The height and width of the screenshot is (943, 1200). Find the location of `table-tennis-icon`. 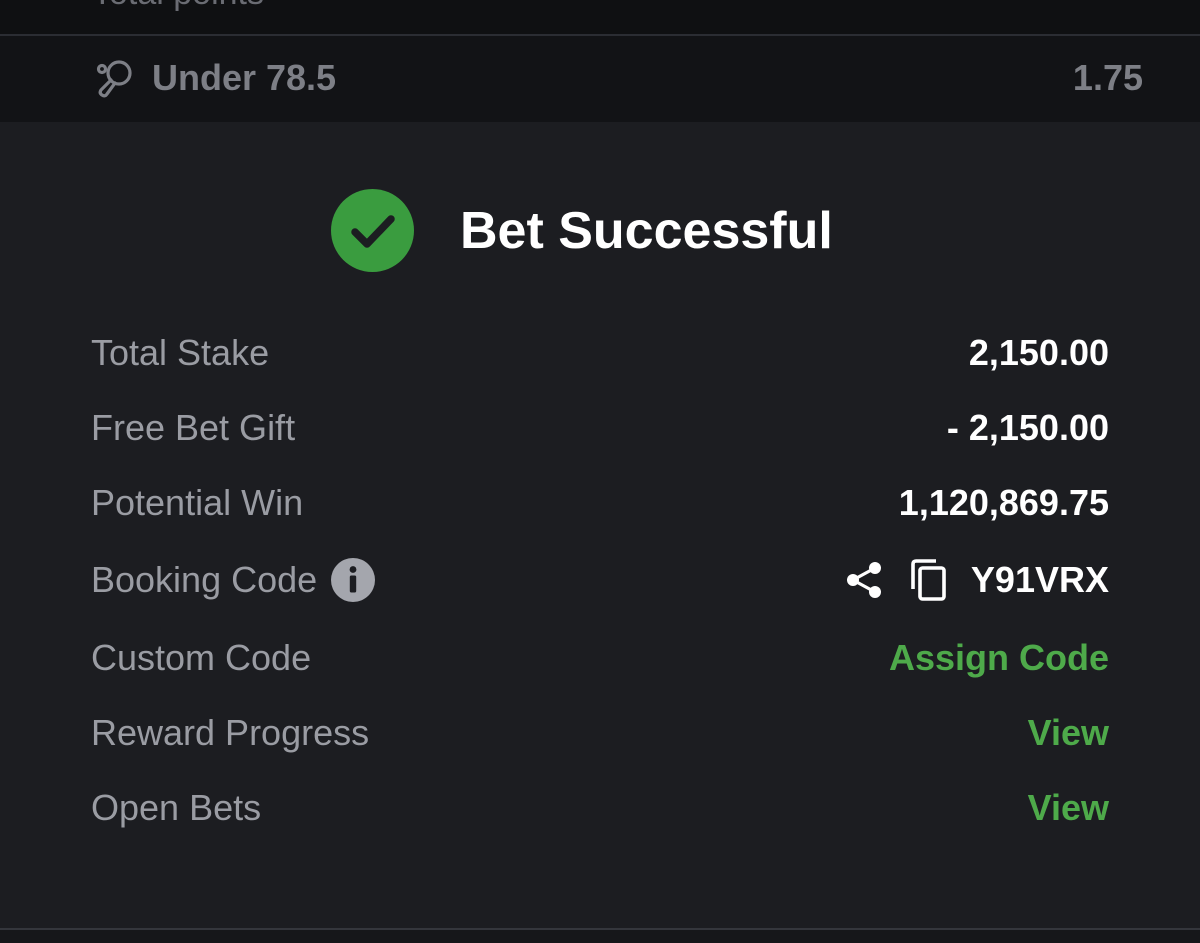

table-tennis-icon is located at coordinates (115, 79).